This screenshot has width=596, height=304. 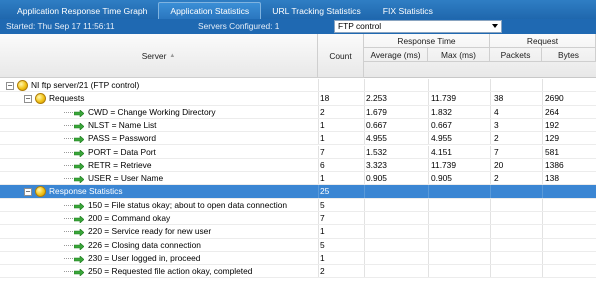 I want to click on column-header-count: Count, so click(x=341, y=56).